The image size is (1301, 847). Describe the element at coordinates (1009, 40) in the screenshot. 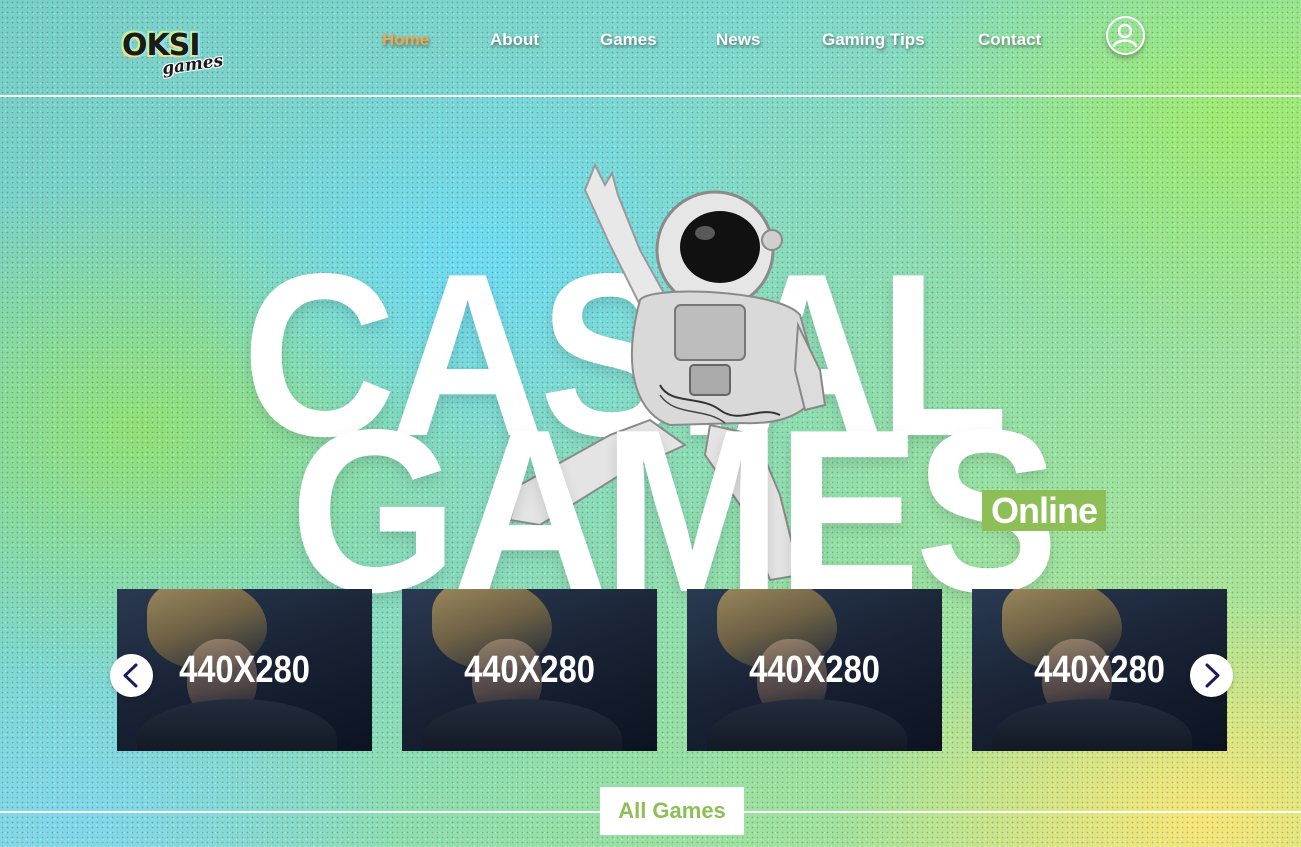

I see `nav-item-contact: Contact` at that location.